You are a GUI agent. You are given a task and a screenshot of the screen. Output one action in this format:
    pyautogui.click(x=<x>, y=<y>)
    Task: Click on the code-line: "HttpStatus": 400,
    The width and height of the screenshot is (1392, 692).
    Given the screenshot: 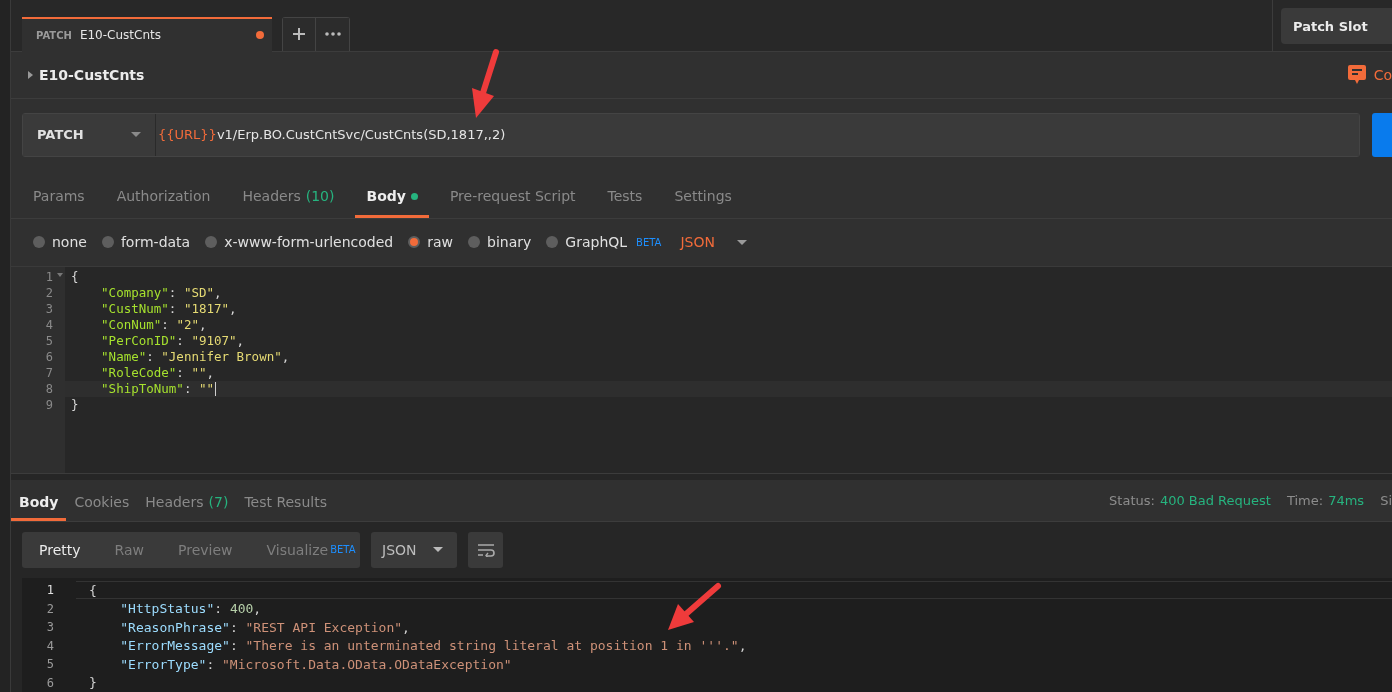 What is the action you would take?
    pyautogui.click(x=191, y=609)
    